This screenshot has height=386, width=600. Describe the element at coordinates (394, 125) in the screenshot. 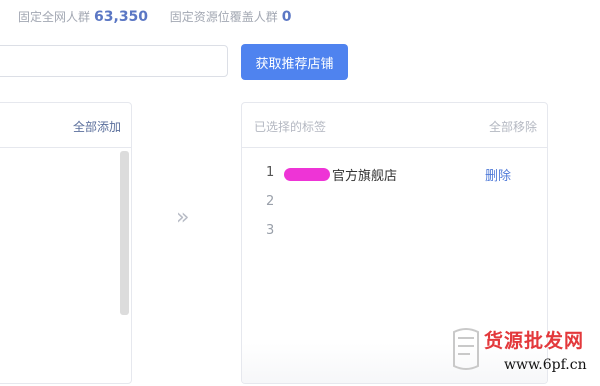

I see `selected-tags-header: 已选择的标签 全部移除` at that location.